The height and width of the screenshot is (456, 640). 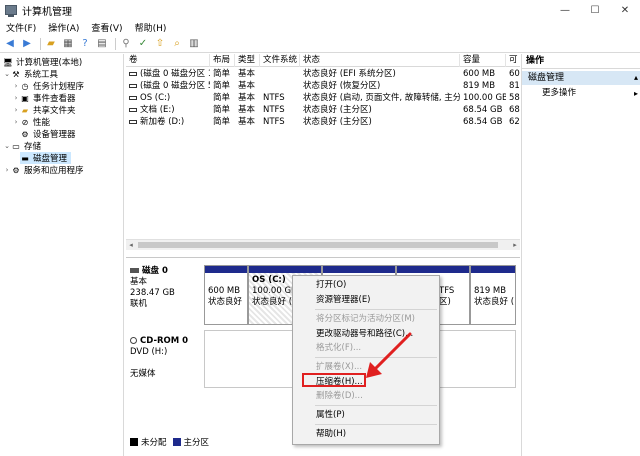 What do you see at coordinates (247, 60) in the screenshot?
I see `column-header-type: 类型` at bounding box center [247, 60].